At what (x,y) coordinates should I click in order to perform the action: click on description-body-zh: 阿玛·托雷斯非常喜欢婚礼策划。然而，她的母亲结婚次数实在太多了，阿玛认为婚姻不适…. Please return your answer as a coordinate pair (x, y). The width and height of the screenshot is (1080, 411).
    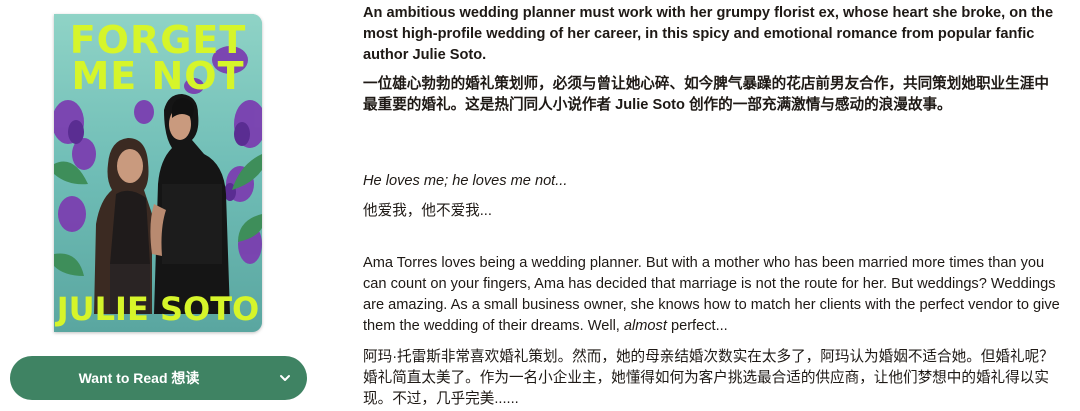
    Looking at the image, I should click on (708, 378).